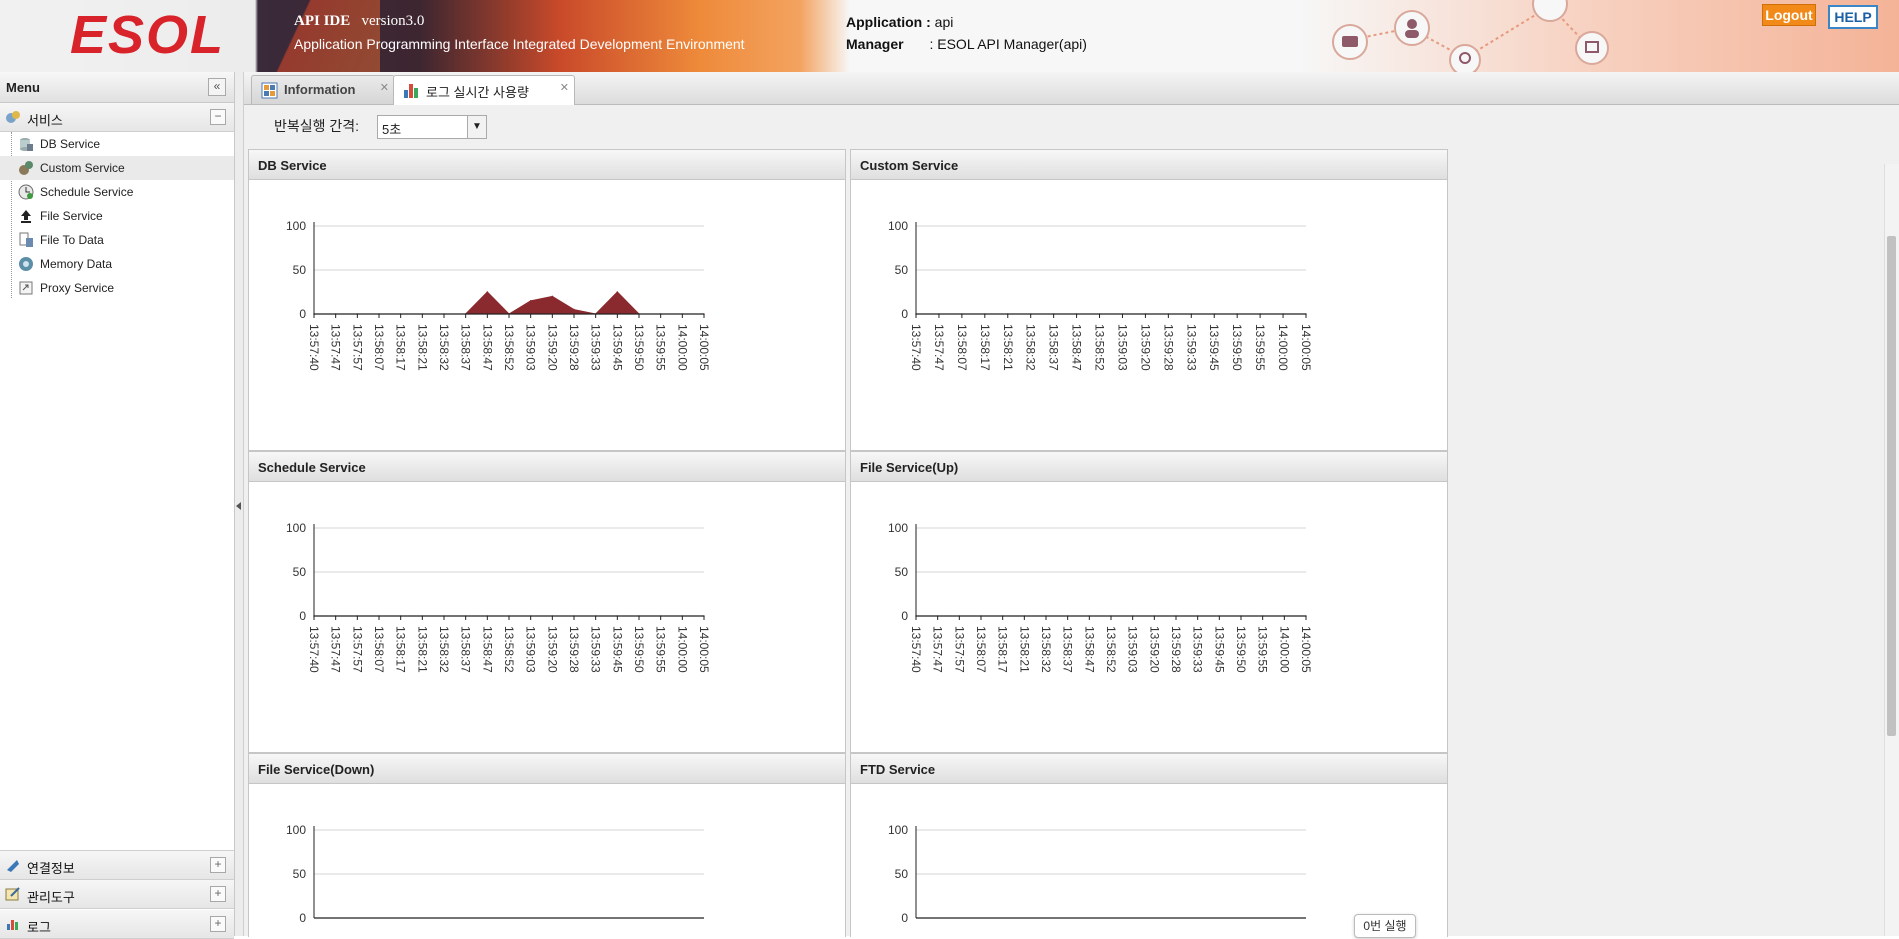  I want to click on sidebar-item-label: Custom Service, so click(82, 168).